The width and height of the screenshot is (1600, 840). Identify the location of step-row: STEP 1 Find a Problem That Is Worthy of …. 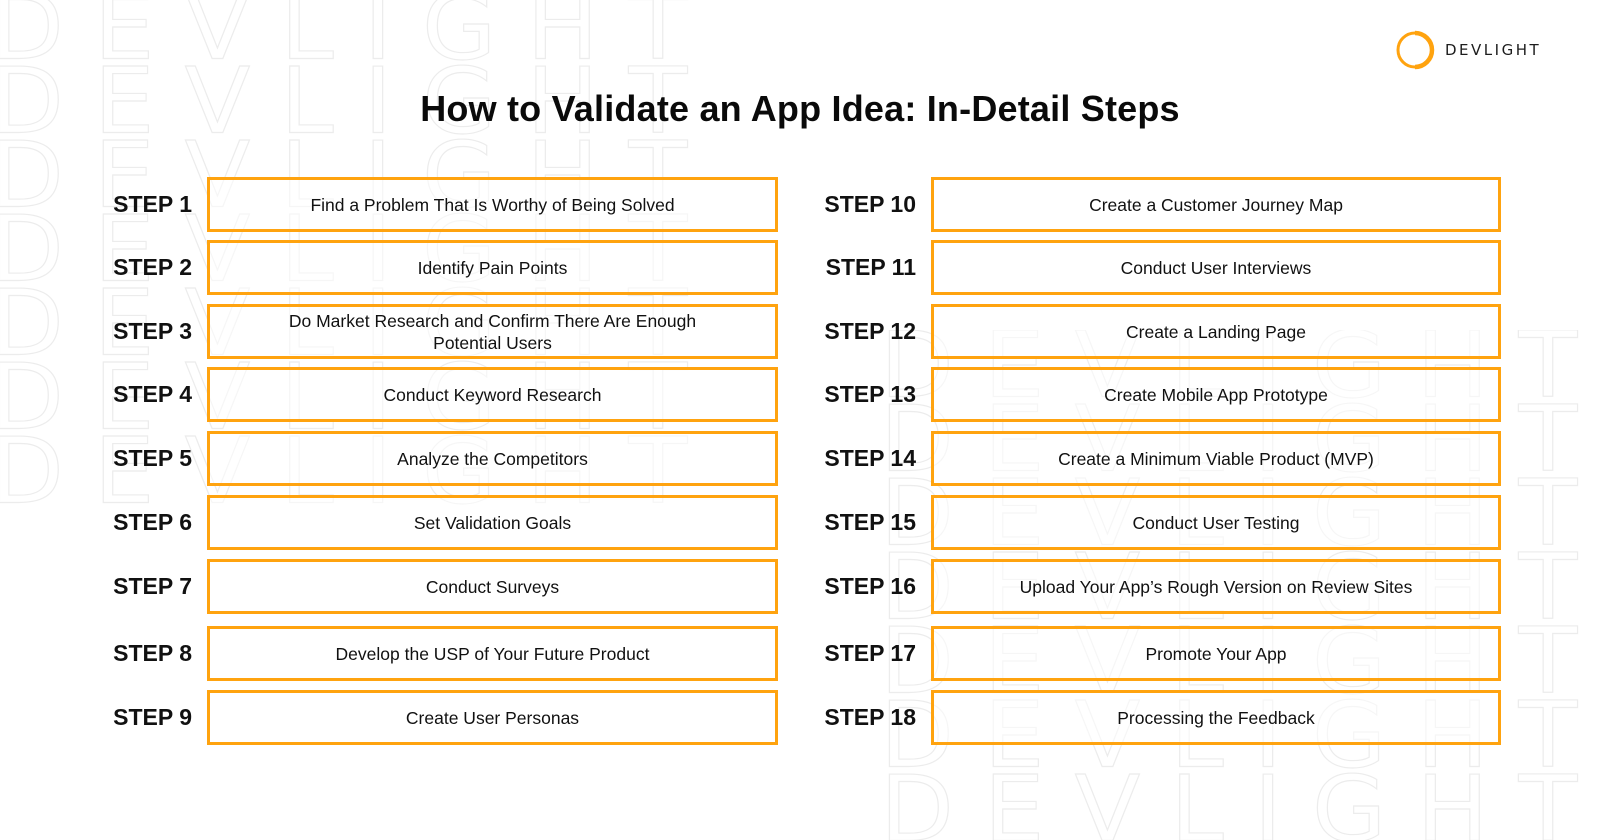
(439, 204).